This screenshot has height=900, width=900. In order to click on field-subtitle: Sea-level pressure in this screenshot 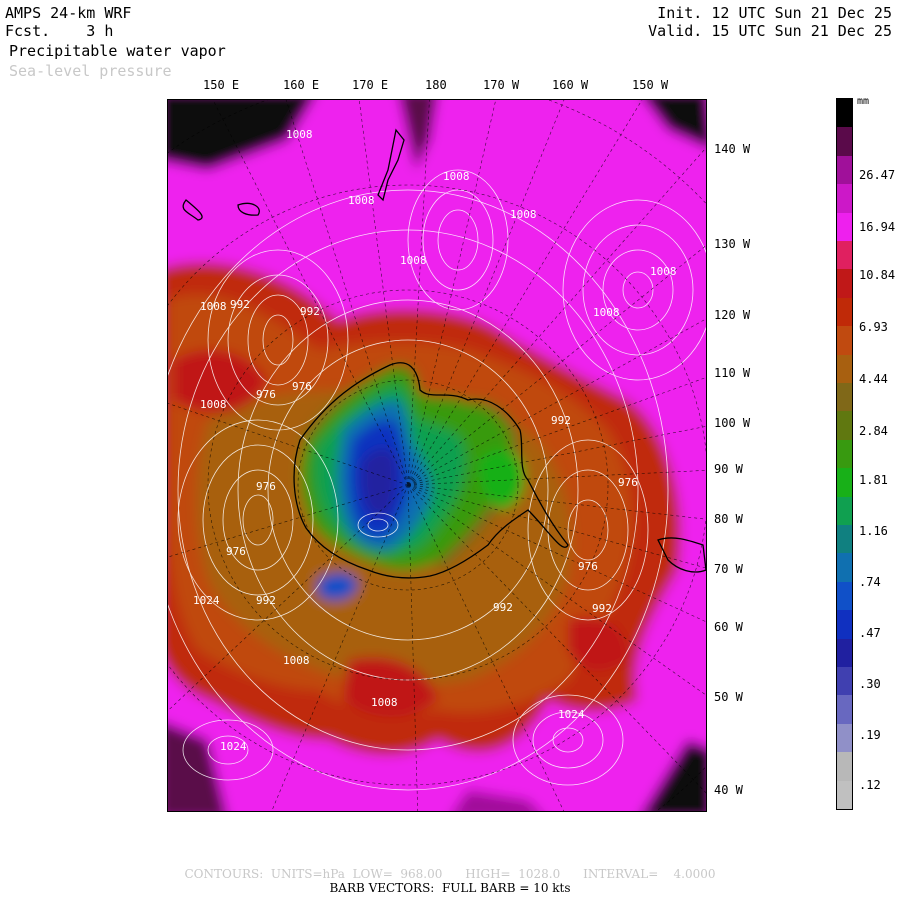, I will do `click(90, 71)`.